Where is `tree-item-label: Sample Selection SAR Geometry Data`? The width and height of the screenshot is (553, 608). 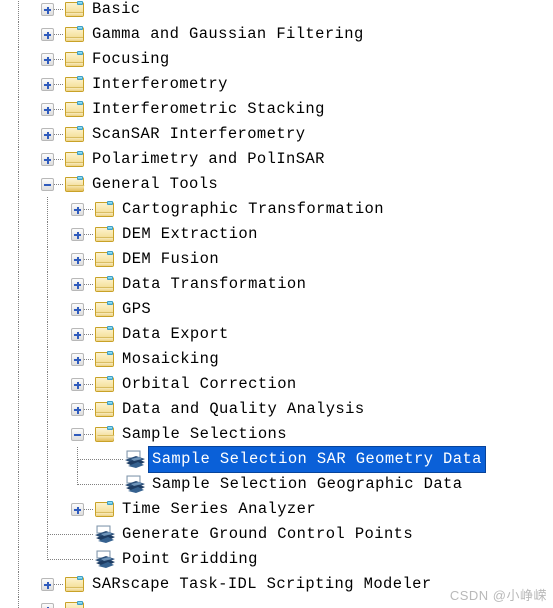
tree-item-label: Sample Selection SAR Geometry Data is located at coordinates (317, 459).